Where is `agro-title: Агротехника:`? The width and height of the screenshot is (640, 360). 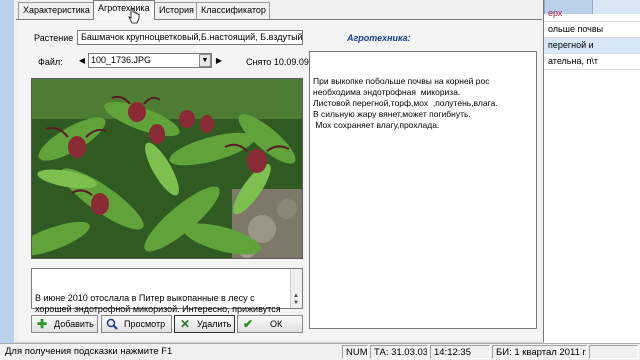 agro-title: Агротехника: is located at coordinates (379, 38).